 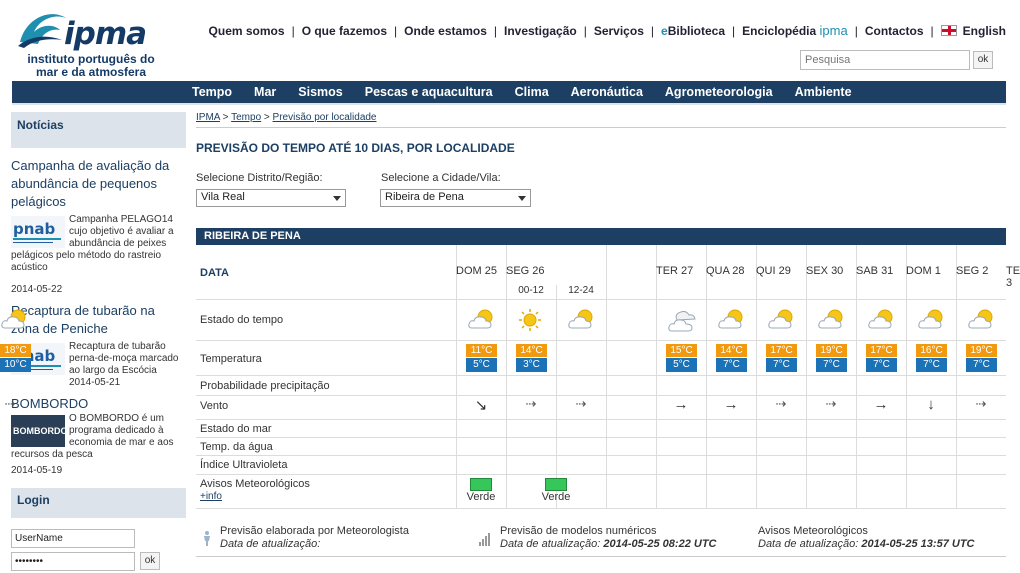 I want to click on temperature-cell: 18°C 10°C, so click(x=15, y=358).